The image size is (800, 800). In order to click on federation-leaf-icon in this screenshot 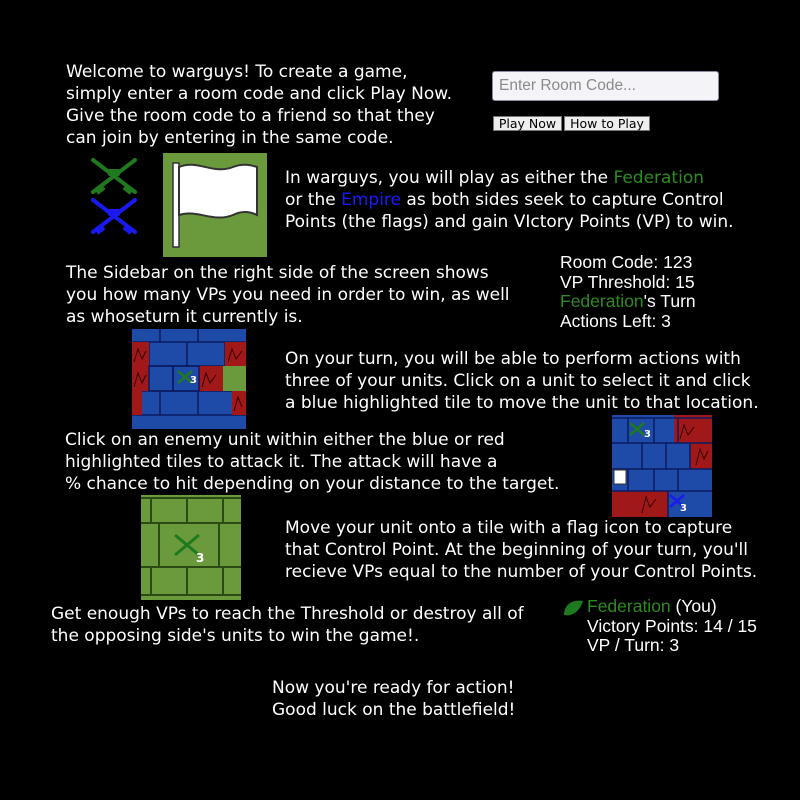, I will do `click(573, 608)`.